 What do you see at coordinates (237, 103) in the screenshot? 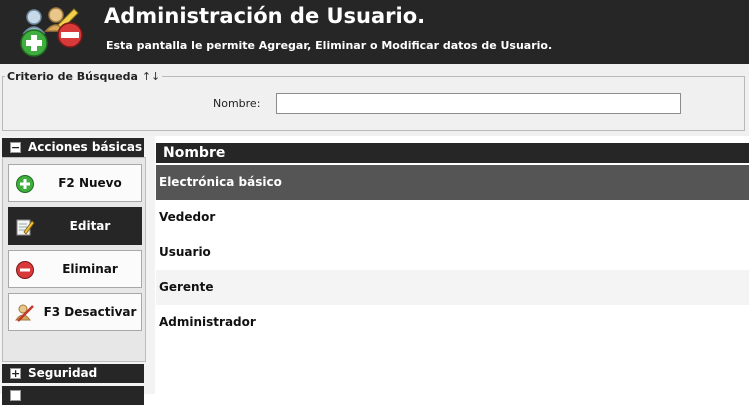
I see `name-label: Nombre:` at bounding box center [237, 103].